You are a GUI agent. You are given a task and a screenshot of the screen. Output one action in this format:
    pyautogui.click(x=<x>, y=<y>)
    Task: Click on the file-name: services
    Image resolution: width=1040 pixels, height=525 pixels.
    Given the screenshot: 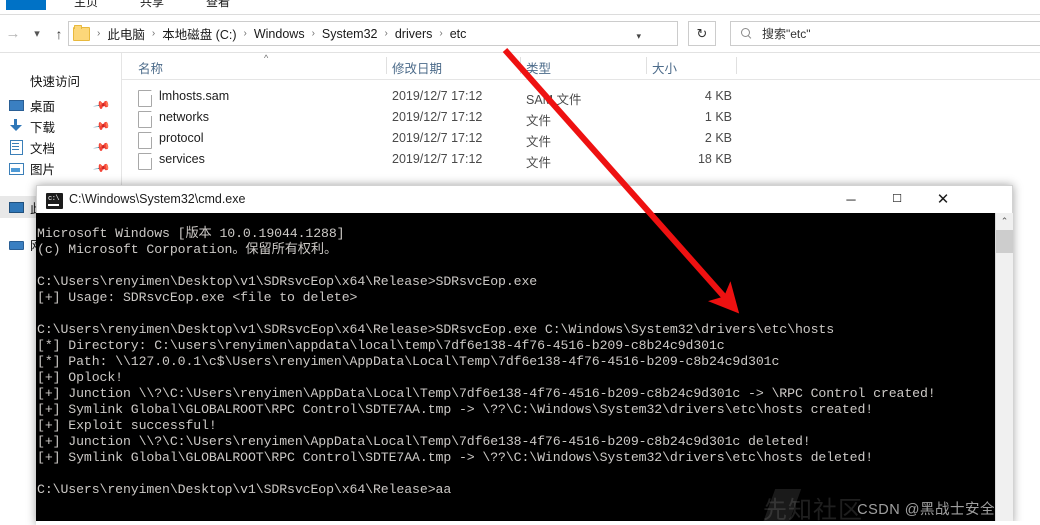 What is the action you would take?
    pyautogui.click(x=182, y=159)
    